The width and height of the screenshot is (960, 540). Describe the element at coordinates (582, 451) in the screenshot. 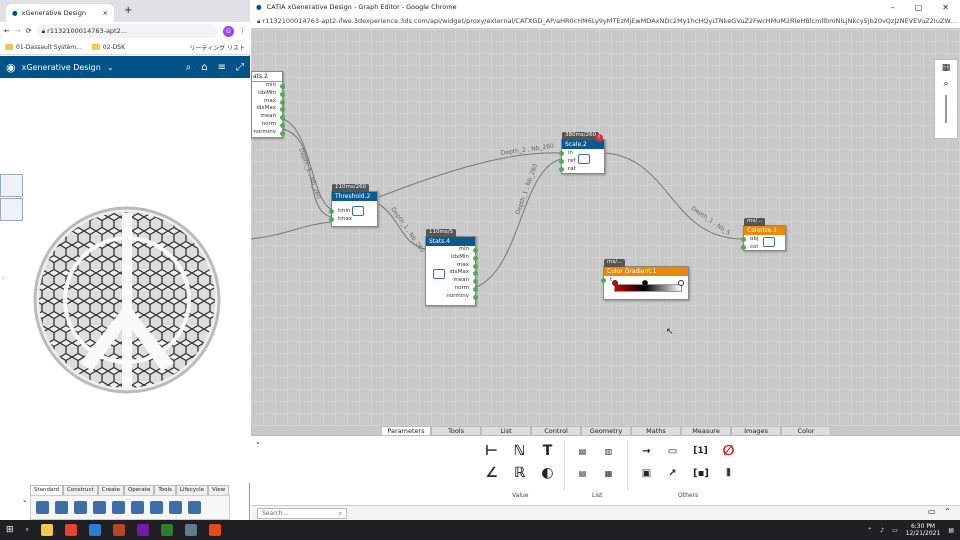

I see `list-icon: ▤` at that location.